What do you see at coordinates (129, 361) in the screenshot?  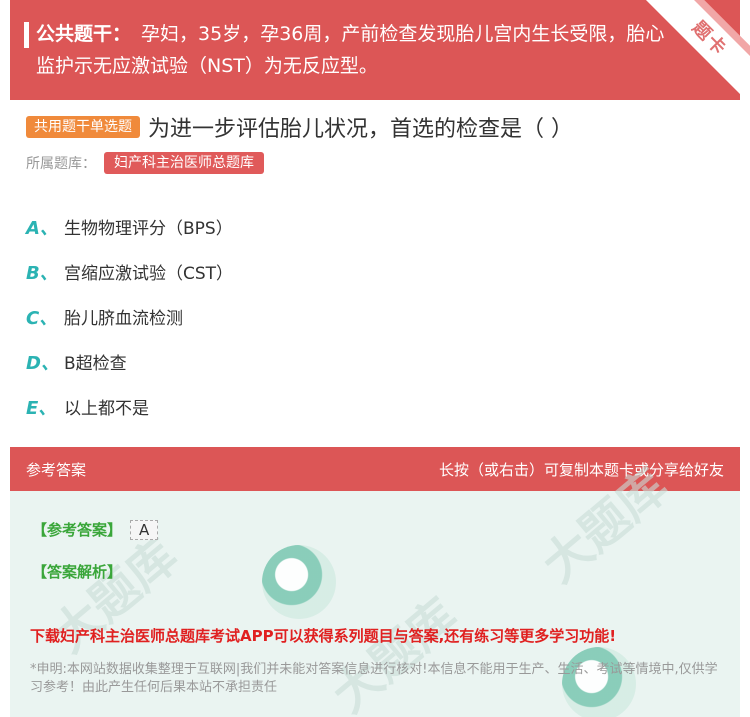 I see `option-d: D、 B超检查` at bounding box center [129, 361].